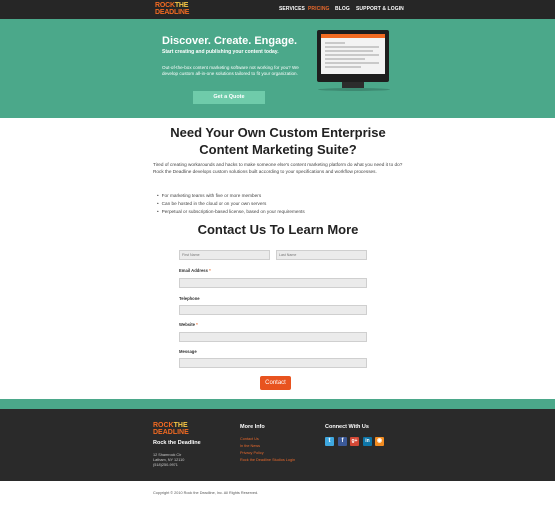 The image size is (555, 506). What do you see at coordinates (292, 9) in the screenshot?
I see `nav-services: SERVICES` at bounding box center [292, 9].